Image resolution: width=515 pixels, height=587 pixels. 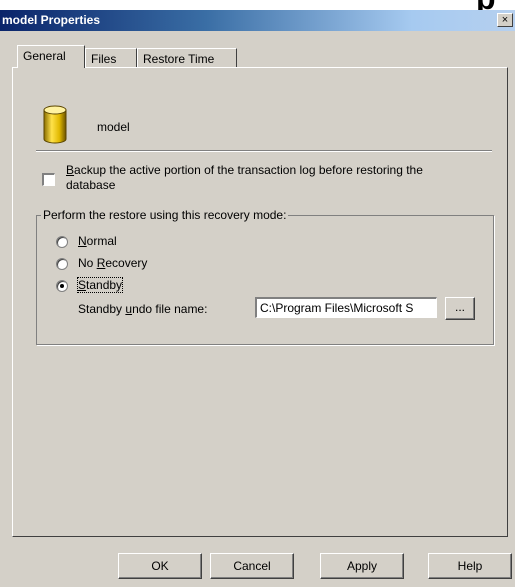 I want to click on backup-log-checkbox, so click(x=48, y=179).